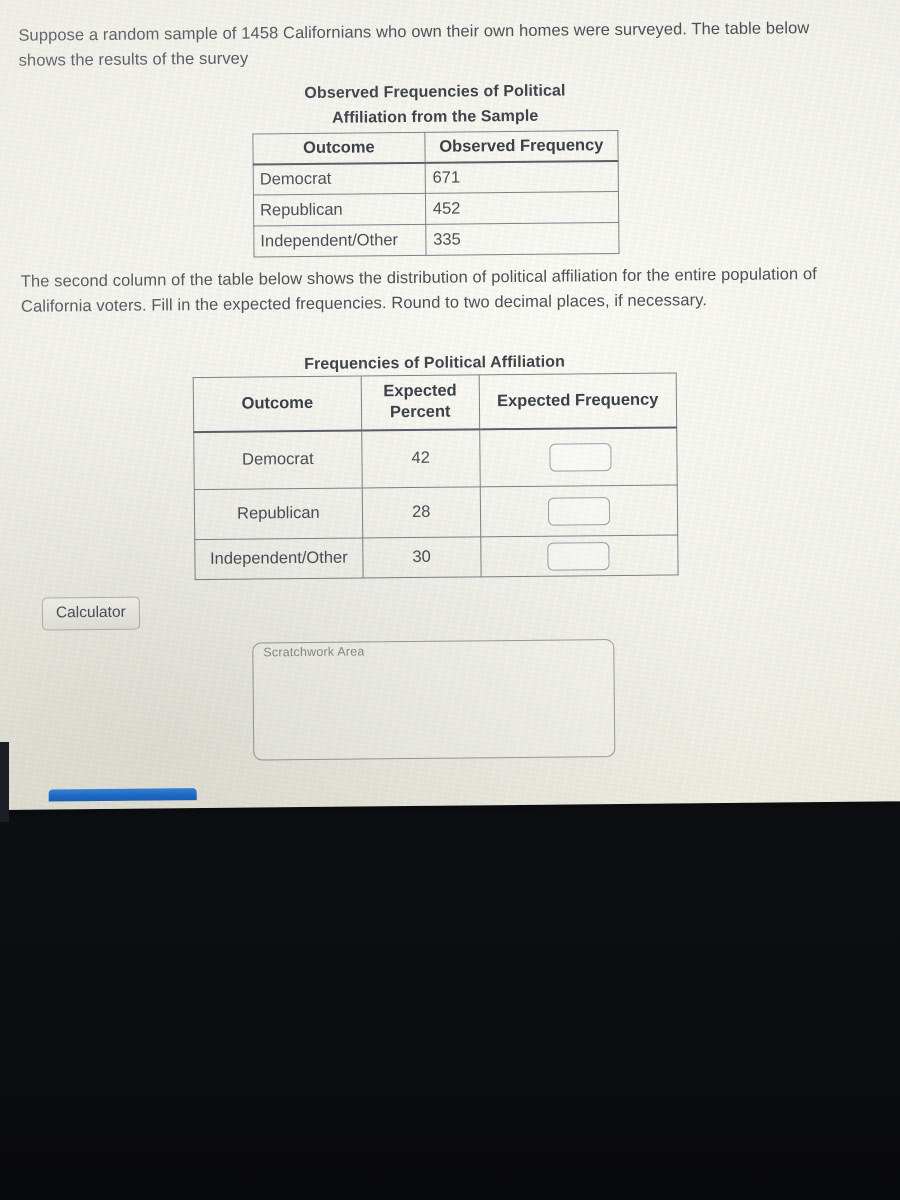  What do you see at coordinates (421, 557) in the screenshot?
I see `cell-expected-percent: 30` at bounding box center [421, 557].